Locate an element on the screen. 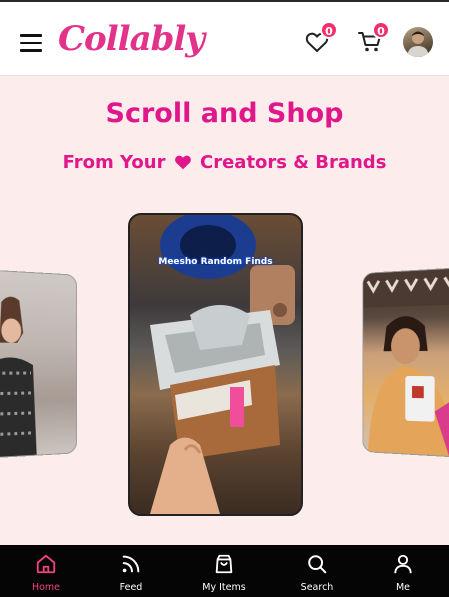  search-icon is located at coordinates (317, 564).